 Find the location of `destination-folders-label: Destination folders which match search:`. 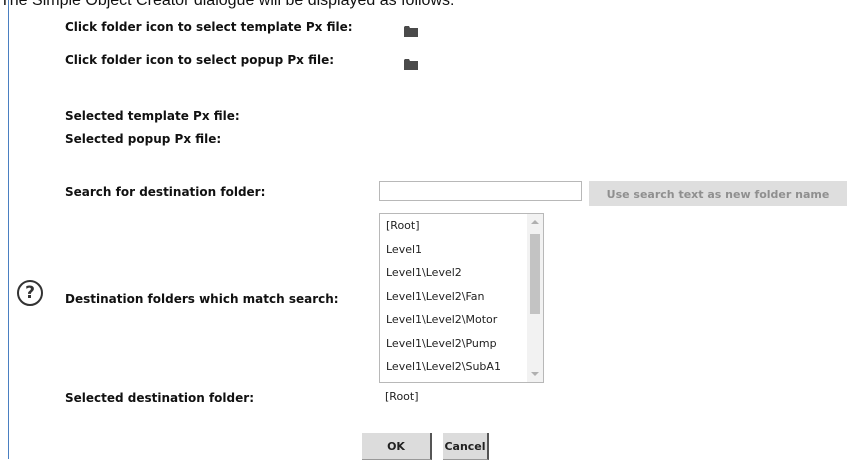

destination-folders-label: Destination folders which match search: is located at coordinates (202, 299).